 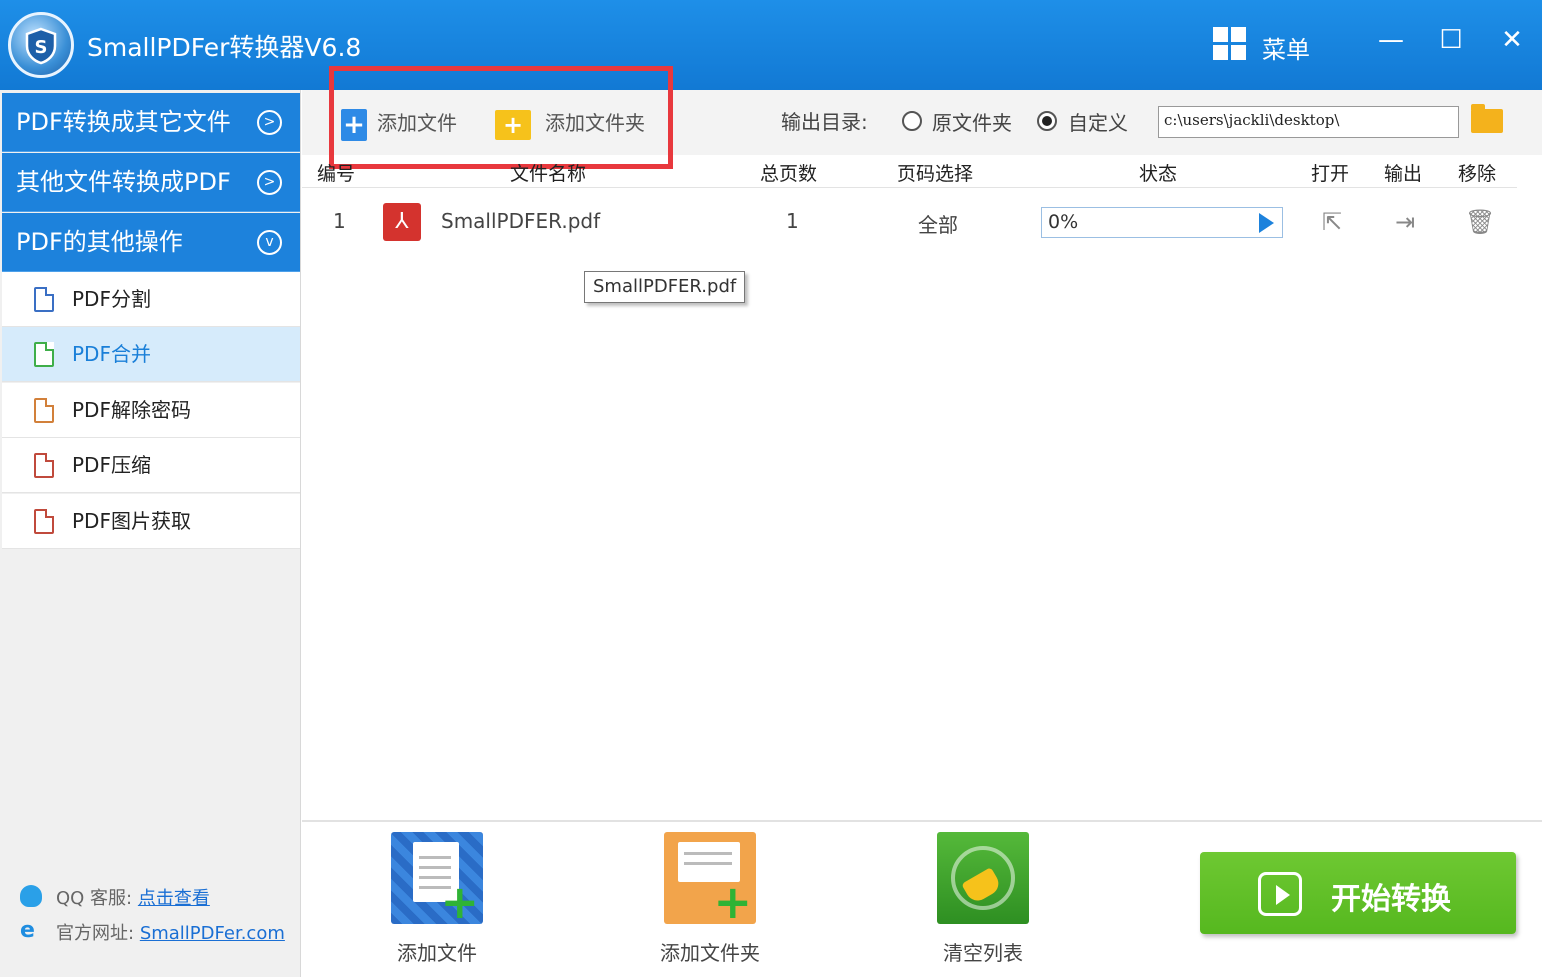 I want to click on sidebar-item-label: PDF压缩, so click(x=111, y=465).